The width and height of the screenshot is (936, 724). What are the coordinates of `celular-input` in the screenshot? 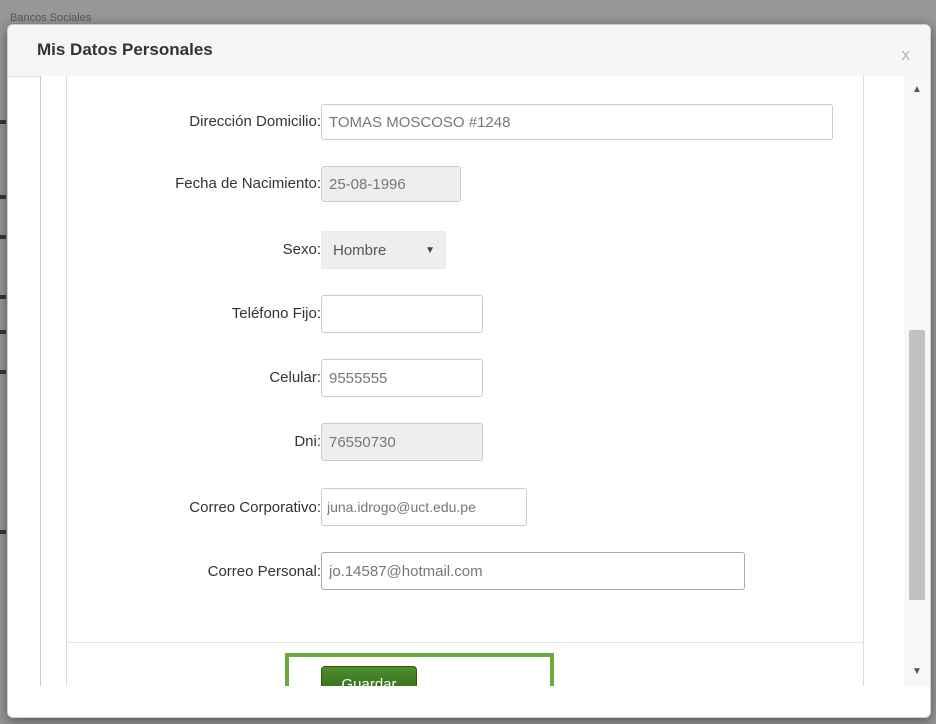 It's located at (402, 378).